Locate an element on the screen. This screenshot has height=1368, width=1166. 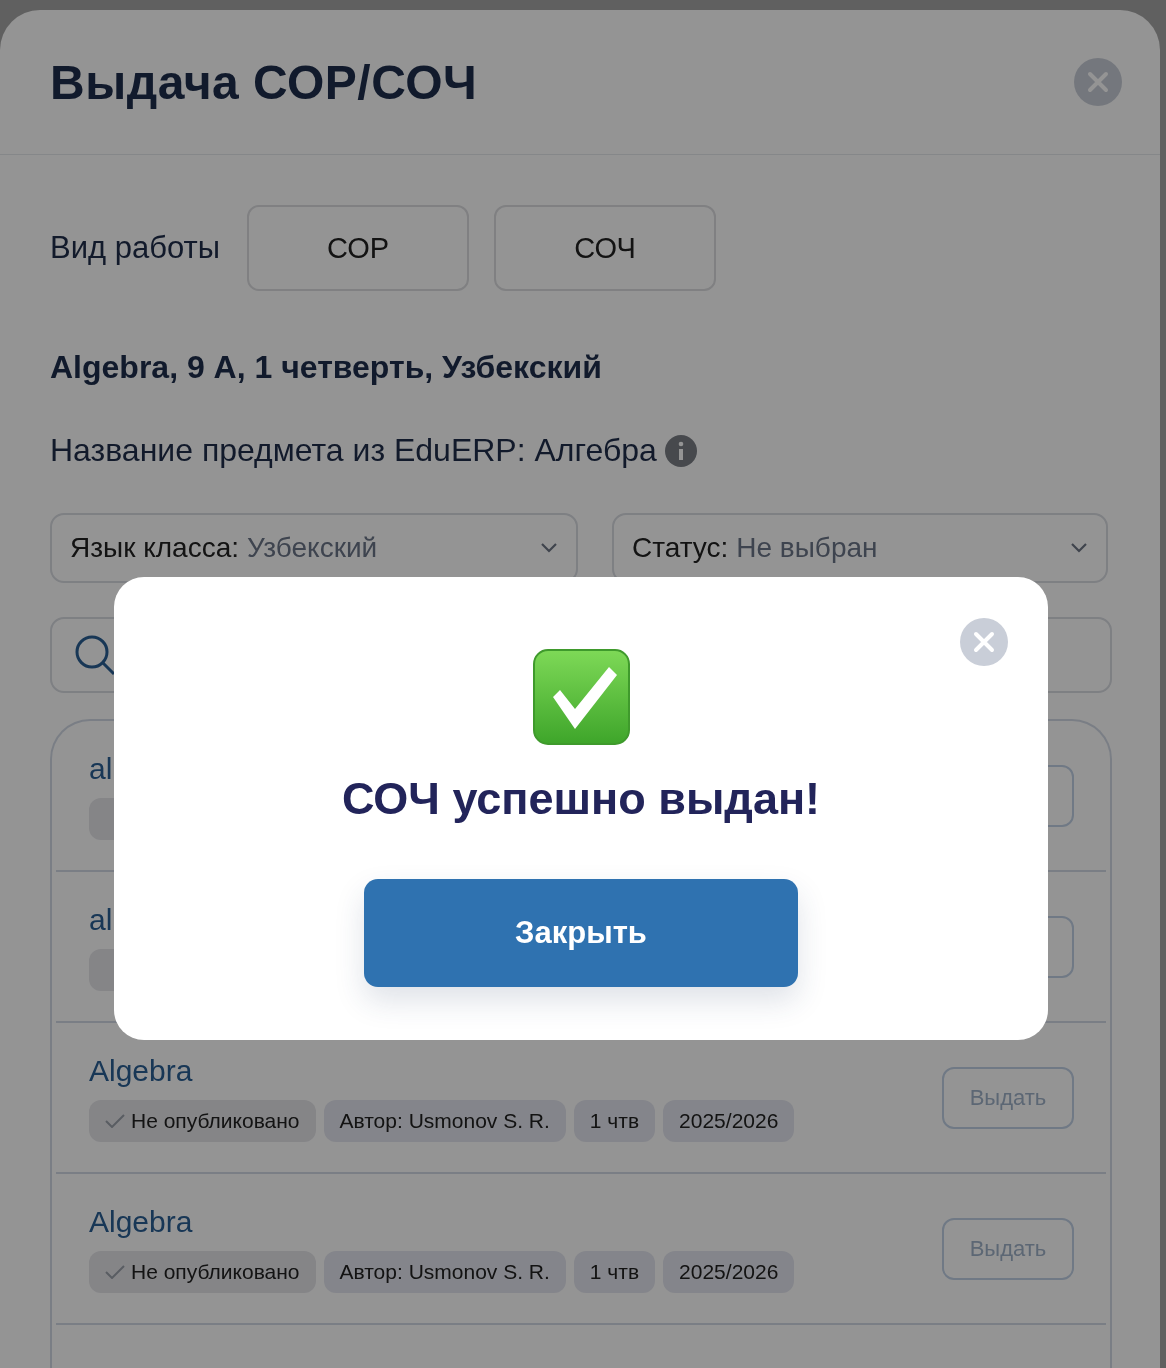
dropdown-value: Узбекский is located at coordinates (313, 548).